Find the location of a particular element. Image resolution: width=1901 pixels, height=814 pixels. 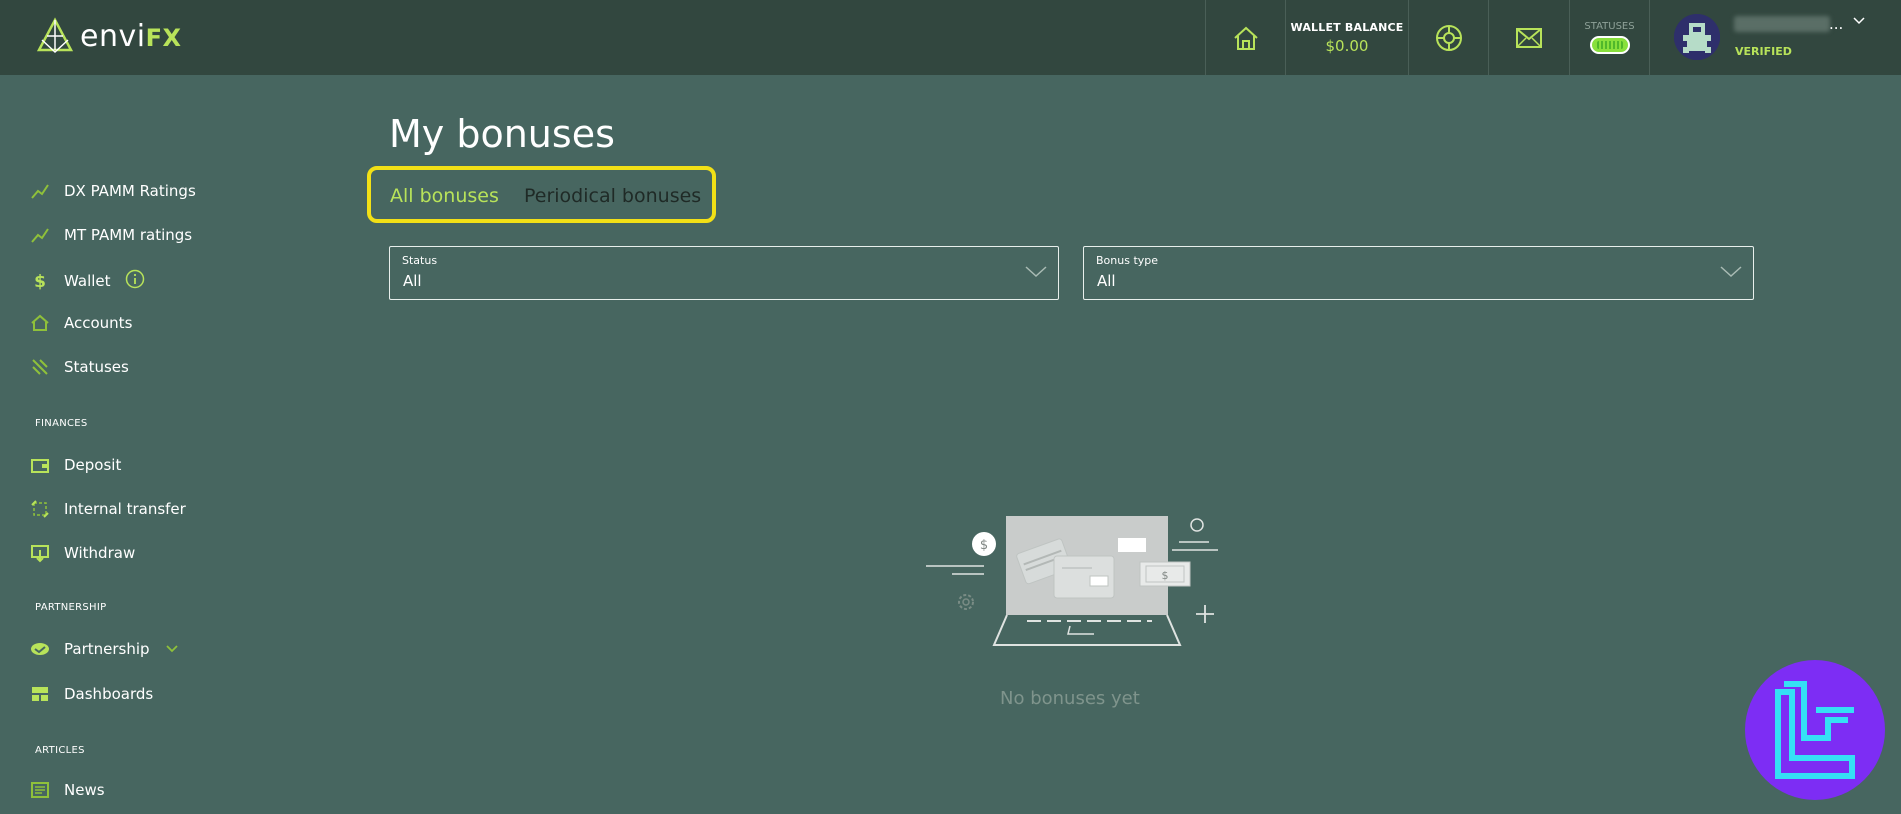

logo-text-accent: FX is located at coordinates (163, 37).